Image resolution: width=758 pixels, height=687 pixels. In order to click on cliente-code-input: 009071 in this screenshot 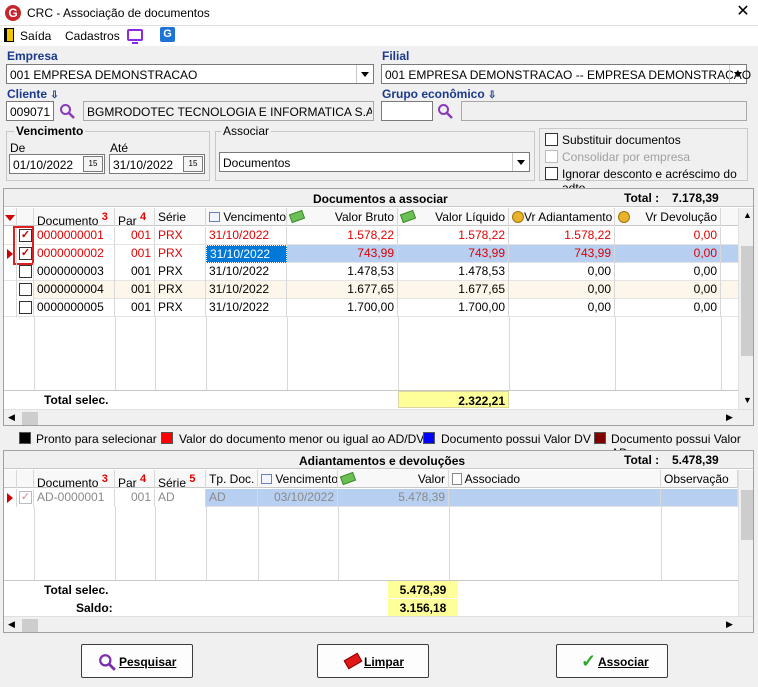, I will do `click(30, 111)`.